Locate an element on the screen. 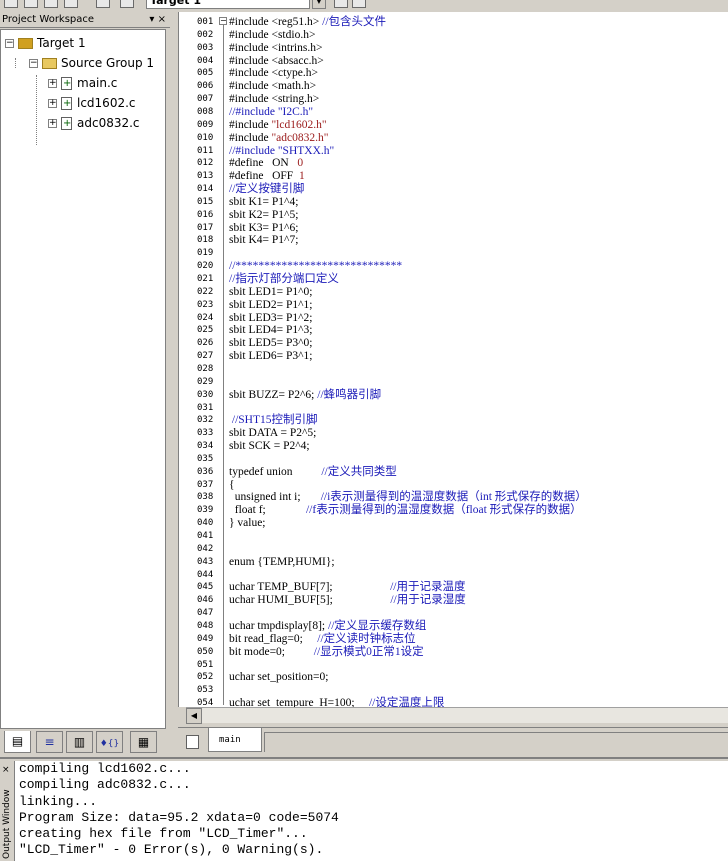 This screenshot has height=861, width=728. line-number: 042 is located at coordinates (205, 548).